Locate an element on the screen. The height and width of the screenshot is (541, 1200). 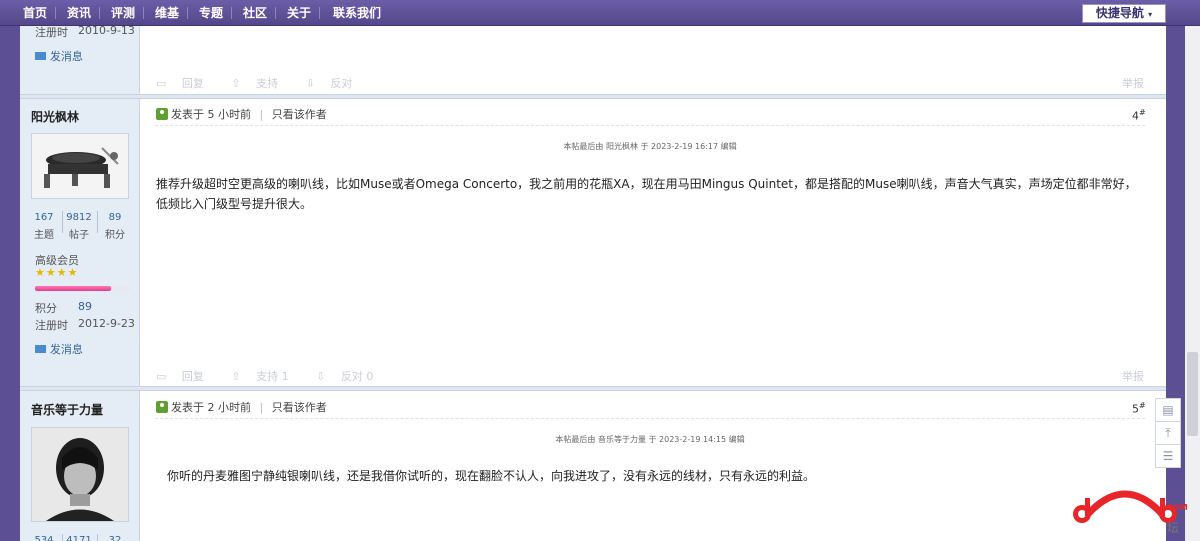
back-to-top-button: ⤒ is located at coordinates (1168, 433).